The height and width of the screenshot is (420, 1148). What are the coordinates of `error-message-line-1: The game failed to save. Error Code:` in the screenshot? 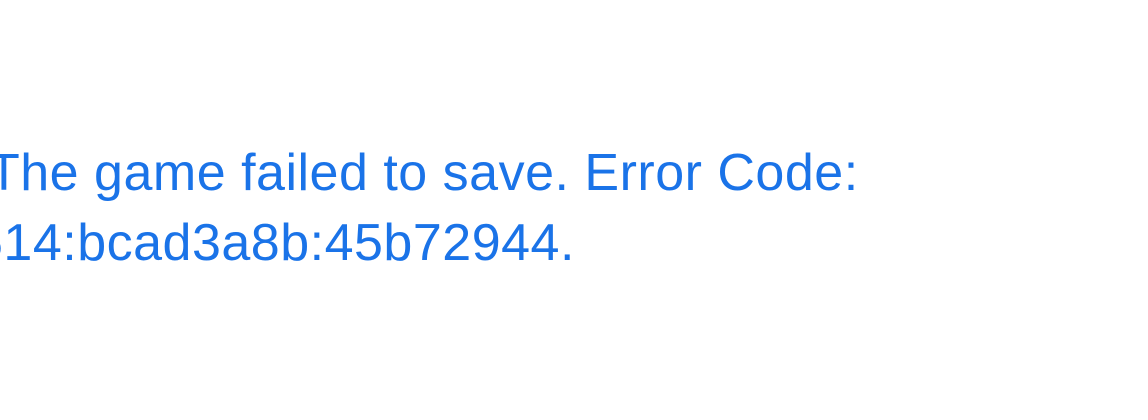 It's located at (429, 173).